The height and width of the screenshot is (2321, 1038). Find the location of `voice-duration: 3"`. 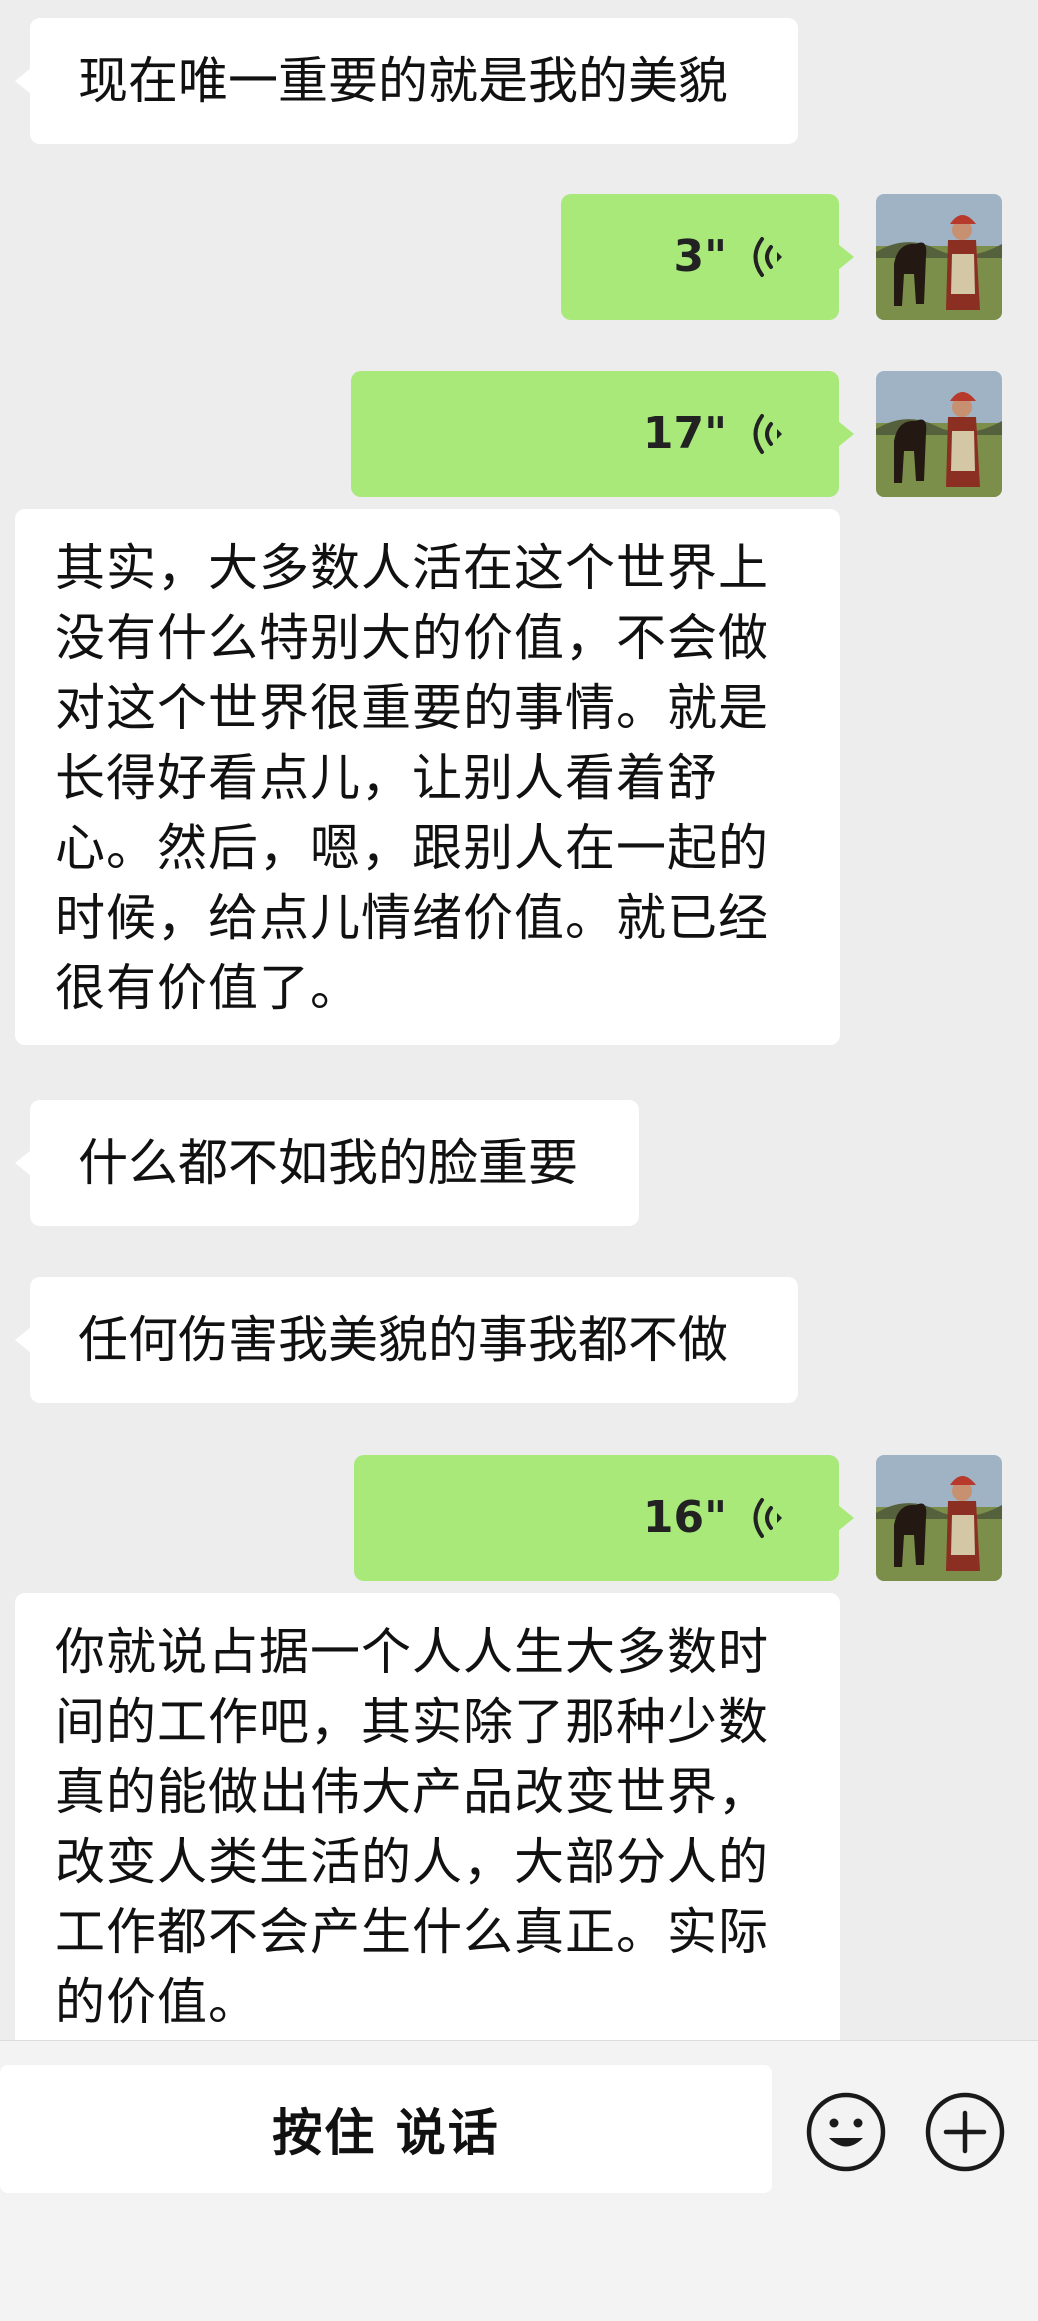

voice-duration: 3" is located at coordinates (700, 256).